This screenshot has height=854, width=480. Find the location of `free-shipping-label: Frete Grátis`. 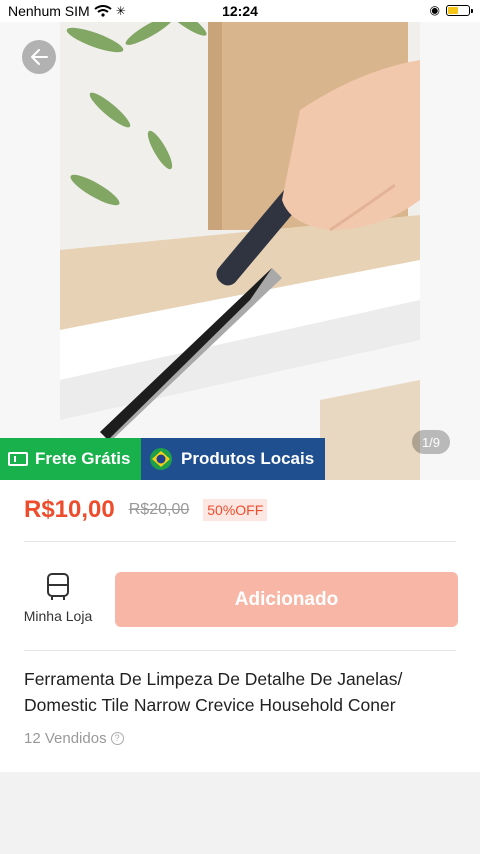

free-shipping-label: Frete Grátis is located at coordinates (83, 458).